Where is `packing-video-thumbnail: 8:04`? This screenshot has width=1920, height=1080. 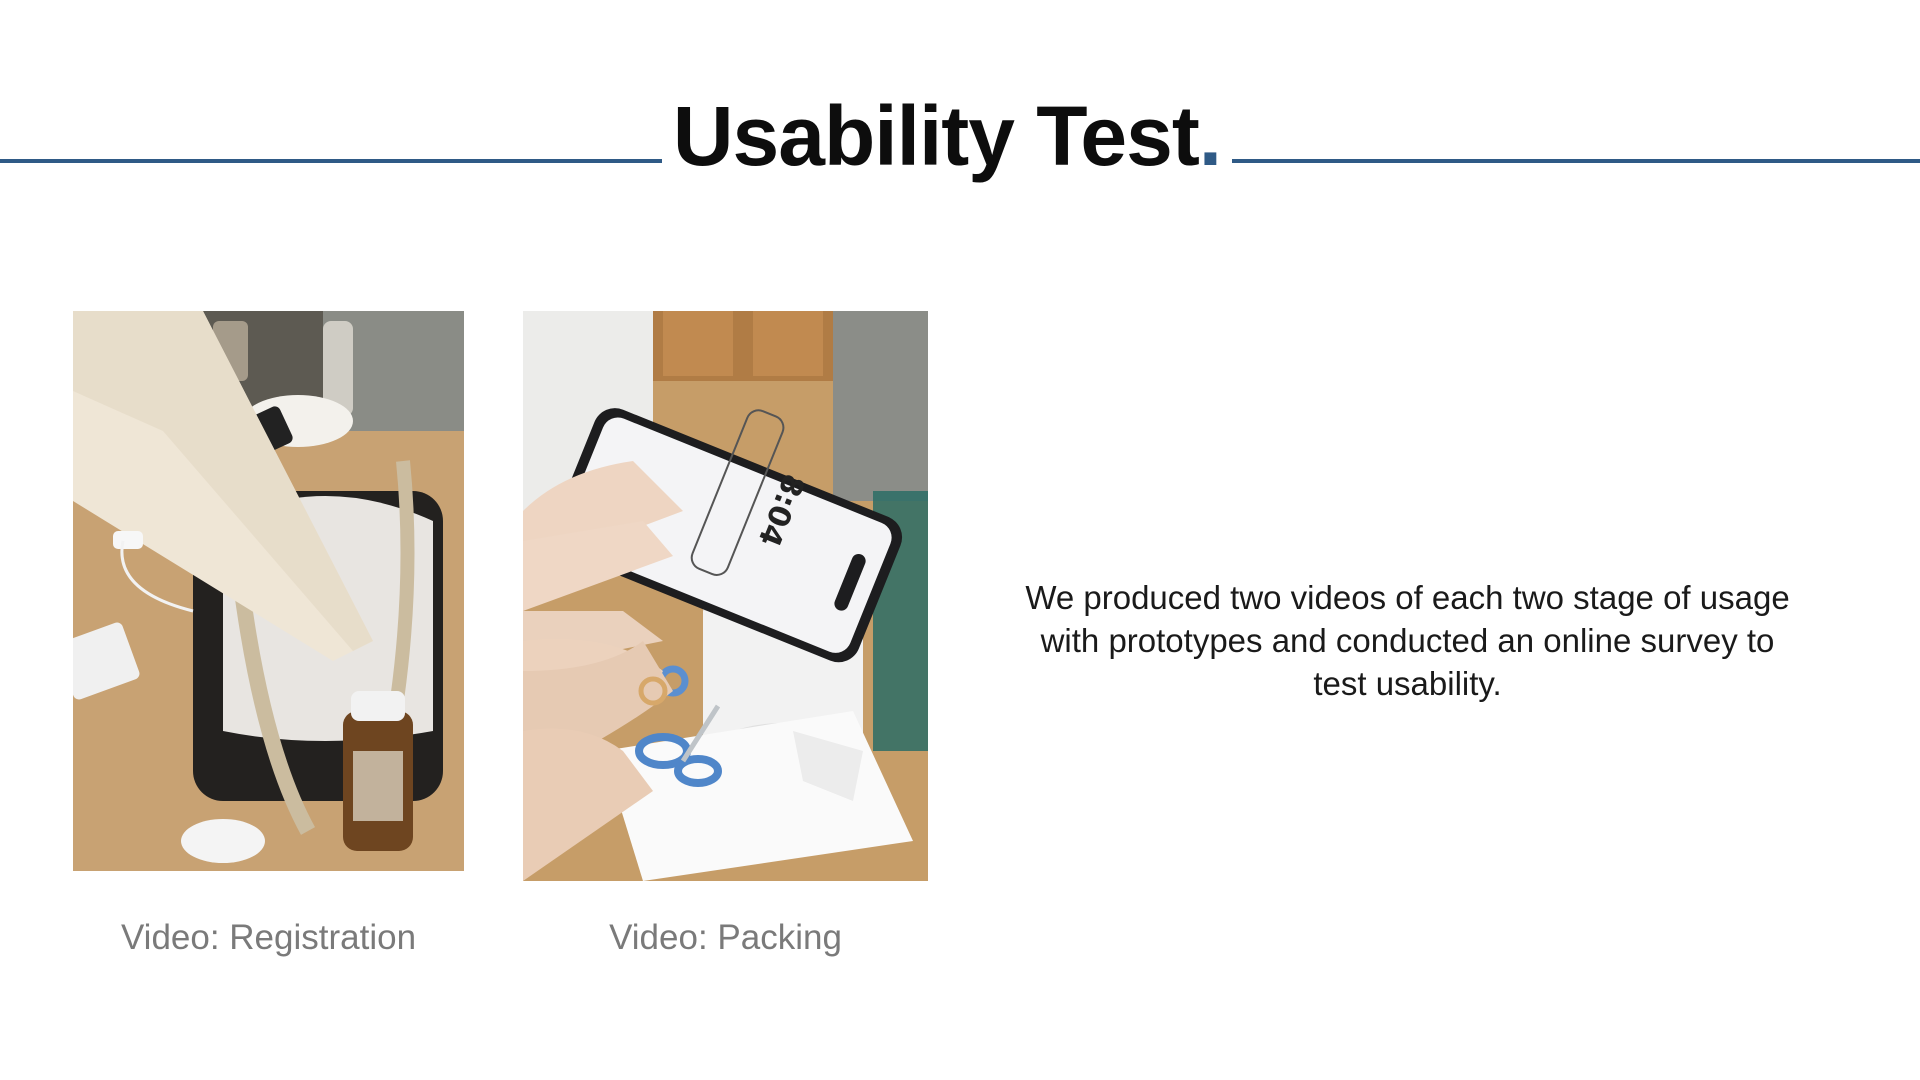 packing-video-thumbnail: 8:04 is located at coordinates (725, 596).